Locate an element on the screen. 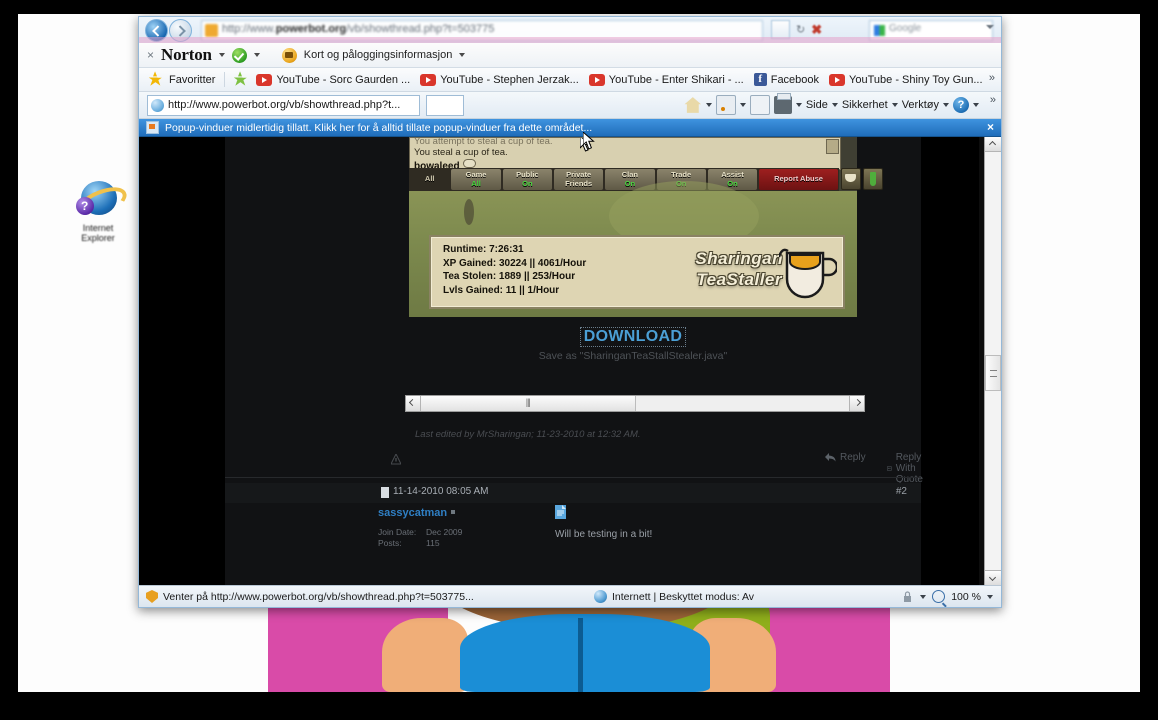 The width and height of the screenshot is (1158, 720). scroll-left-button is located at coordinates (413, 403).